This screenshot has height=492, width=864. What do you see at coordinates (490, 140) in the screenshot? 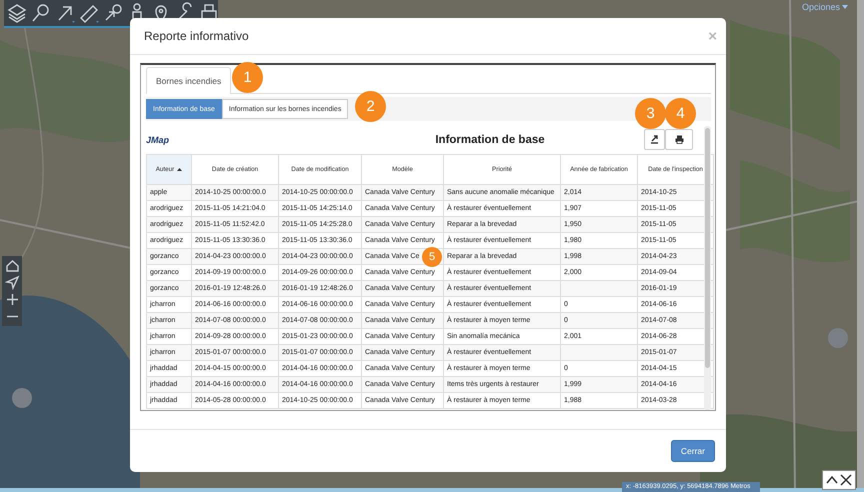
I see `report-title: Information de base` at bounding box center [490, 140].